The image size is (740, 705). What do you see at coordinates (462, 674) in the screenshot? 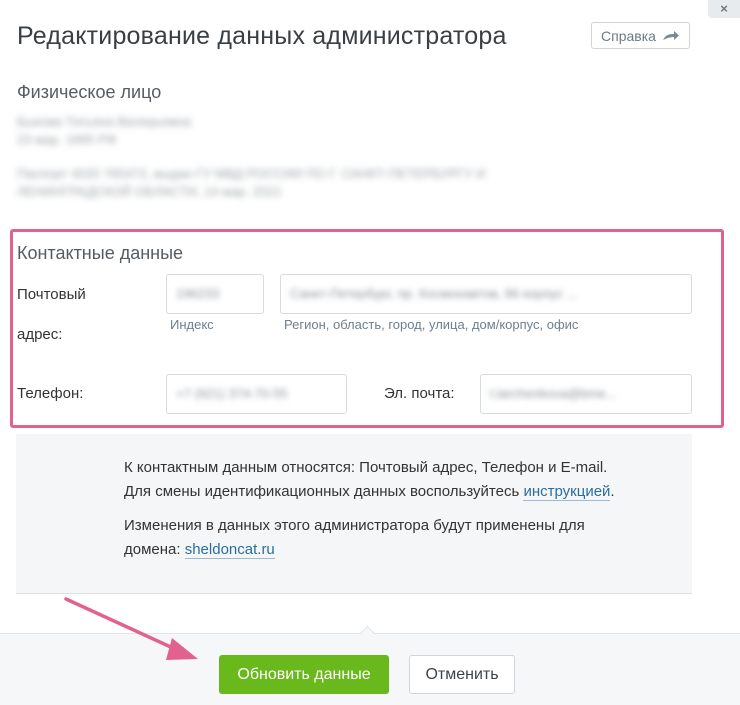
I see `cancel-button: Отменить` at bounding box center [462, 674].